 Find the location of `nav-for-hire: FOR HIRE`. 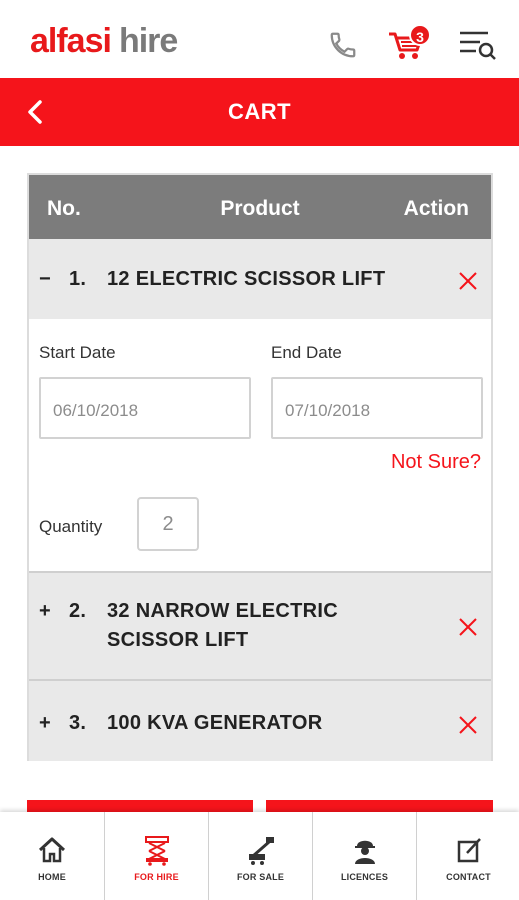

nav-for-hire: FOR HIRE is located at coordinates (156, 856).